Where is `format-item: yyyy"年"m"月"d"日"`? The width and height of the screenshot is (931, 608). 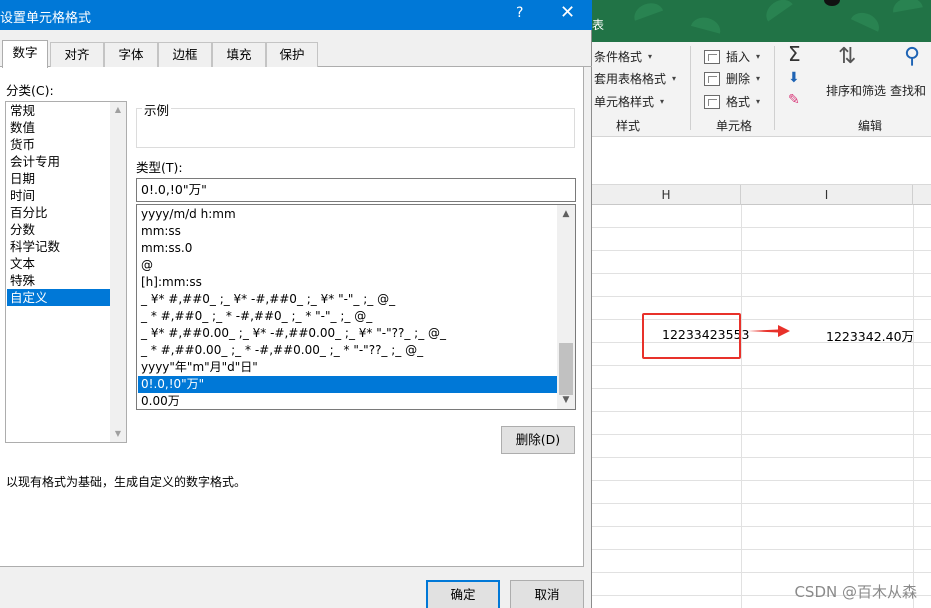 format-item: yyyy"年"m"月"d"日" is located at coordinates (347, 367).